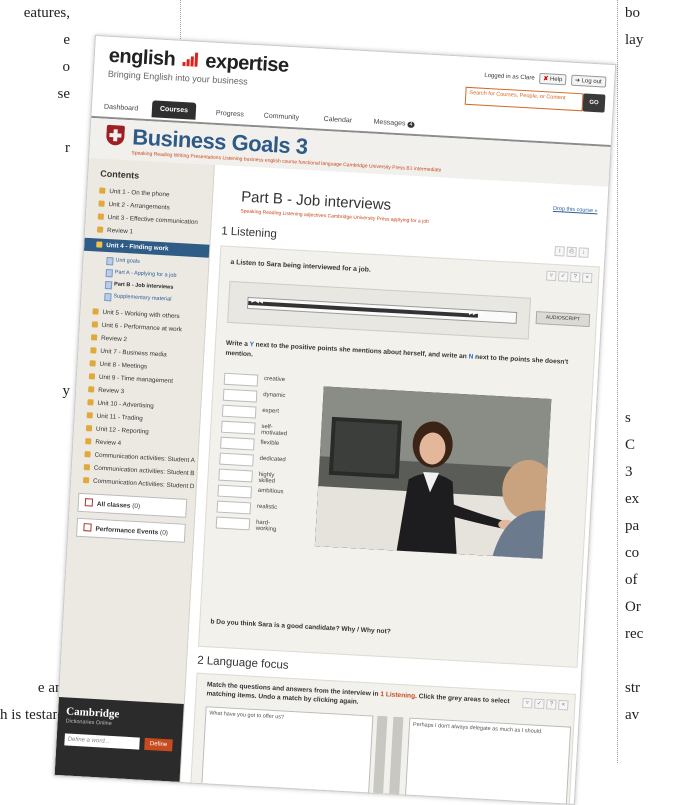  Describe the element at coordinates (632, 526) in the screenshot. I see `magazine-line: pa` at that location.